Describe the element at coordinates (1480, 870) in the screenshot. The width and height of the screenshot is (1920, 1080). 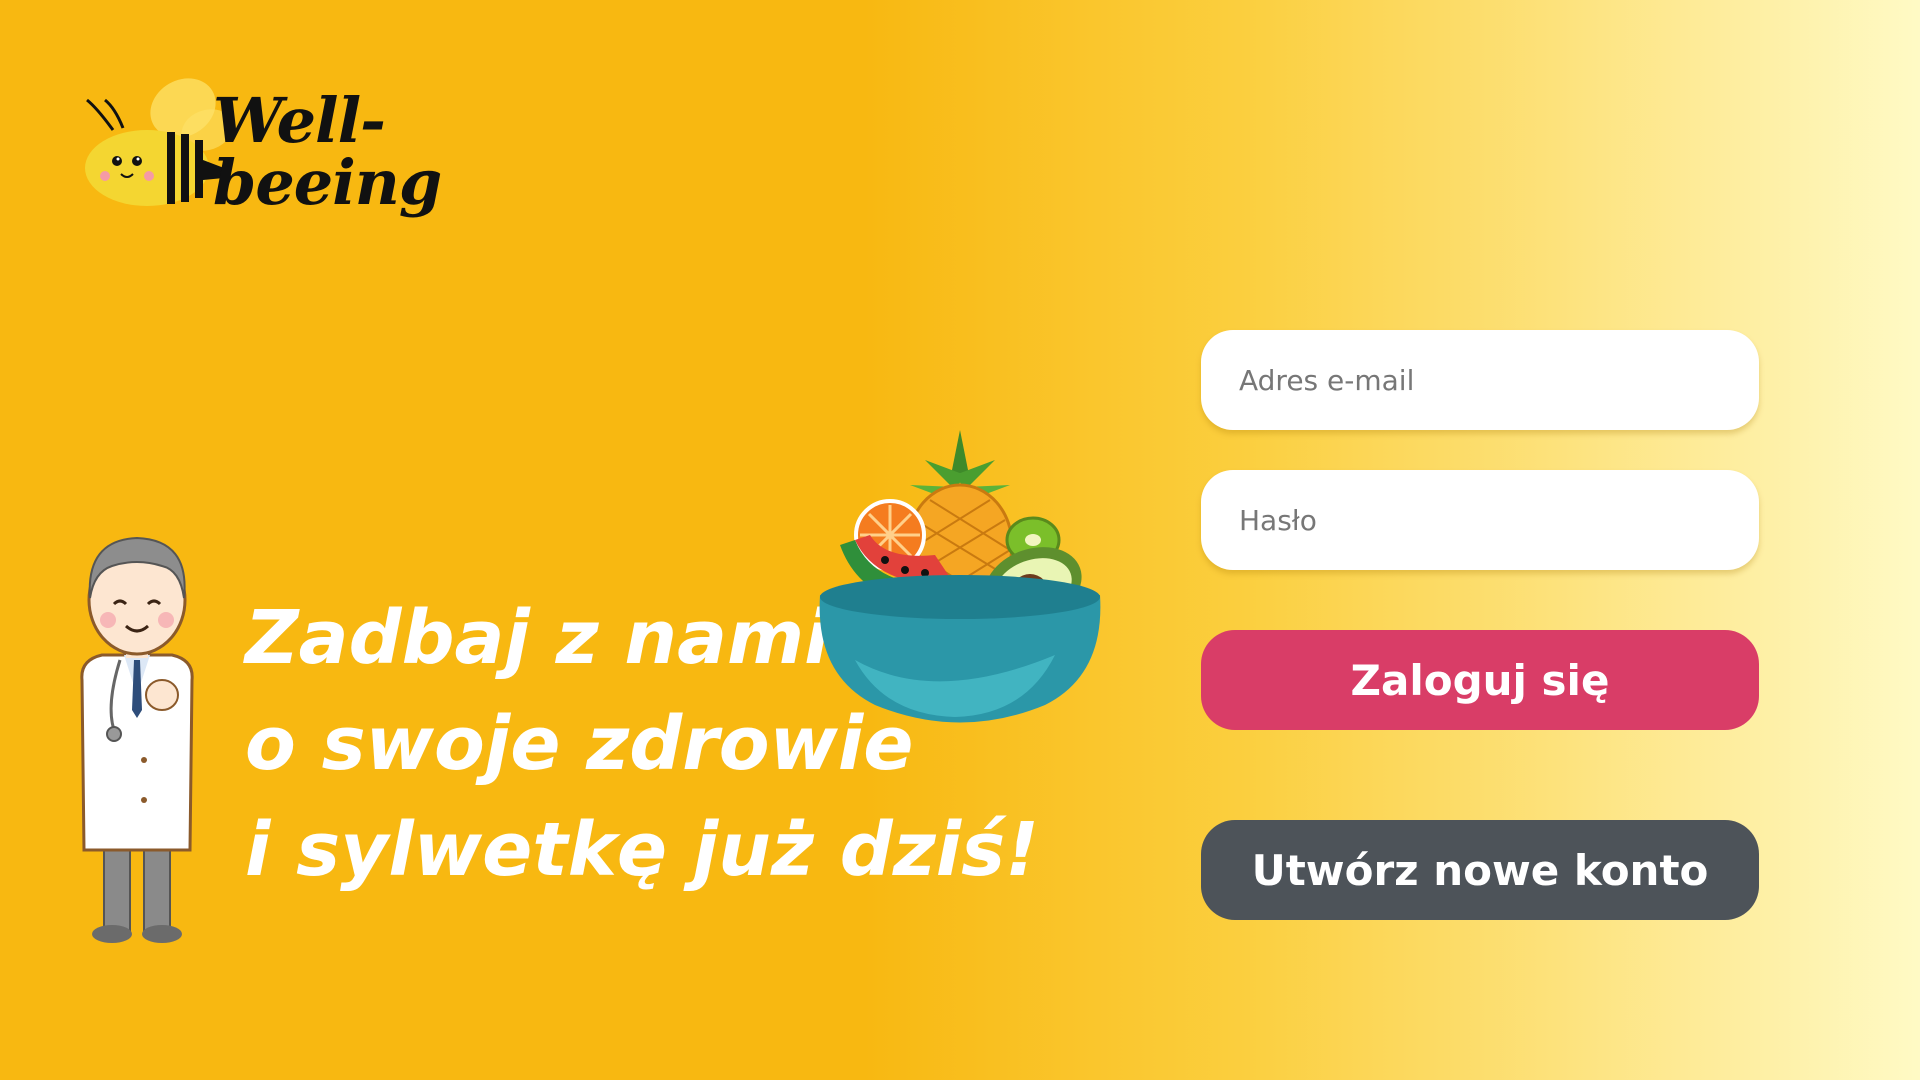
I see `create-account-button: Utwórz nowe konto` at that location.